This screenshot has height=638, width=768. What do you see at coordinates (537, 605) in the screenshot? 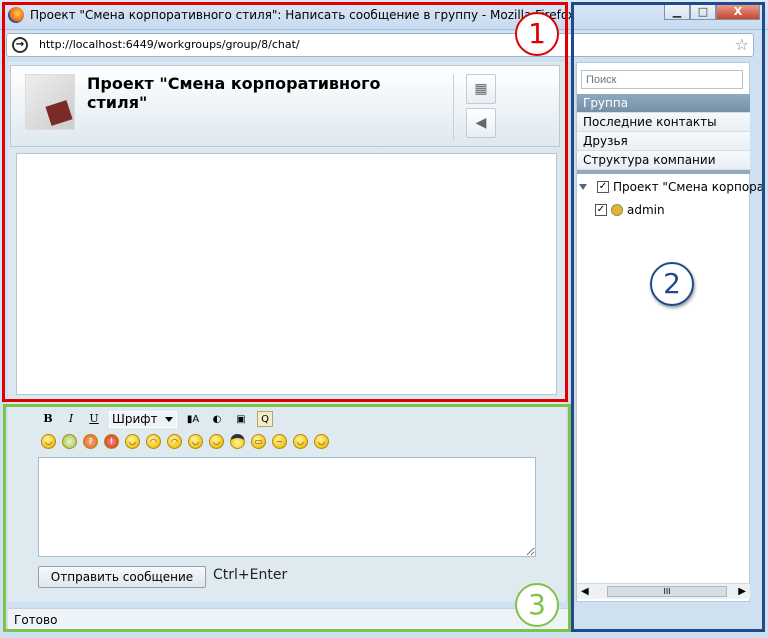
I see `region-3-badge: 3` at bounding box center [537, 605].